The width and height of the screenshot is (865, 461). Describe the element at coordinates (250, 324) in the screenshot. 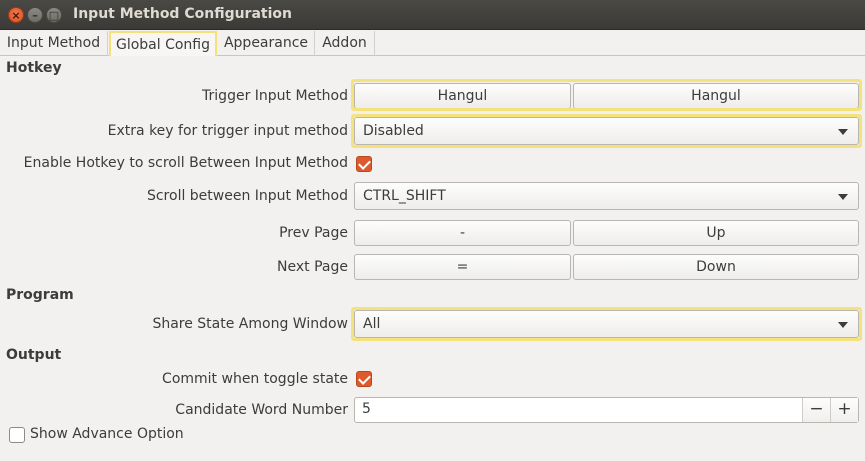

I see `share-state-label: Share State Among Window` at that location.